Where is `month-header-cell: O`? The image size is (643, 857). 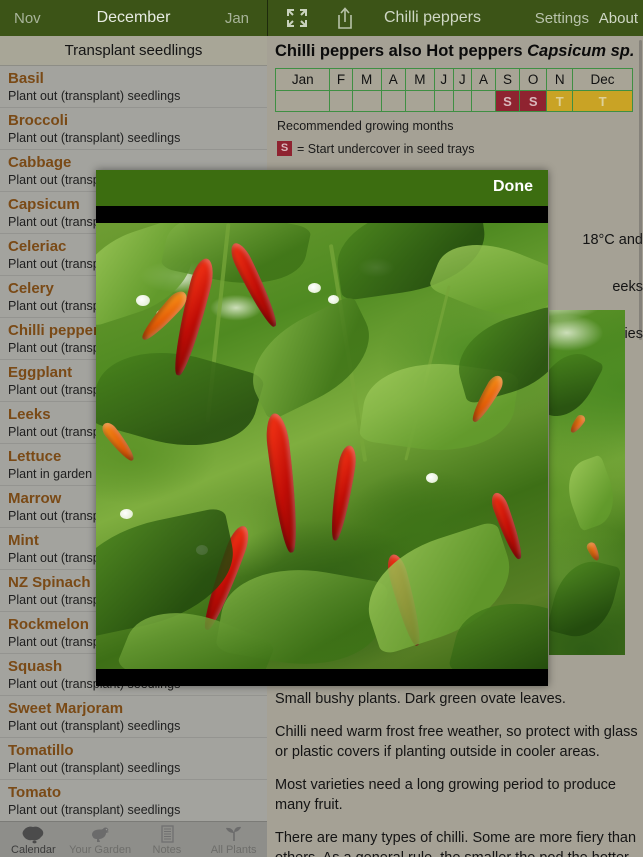 month-header-cell: O is located at coordinates (533, 79).